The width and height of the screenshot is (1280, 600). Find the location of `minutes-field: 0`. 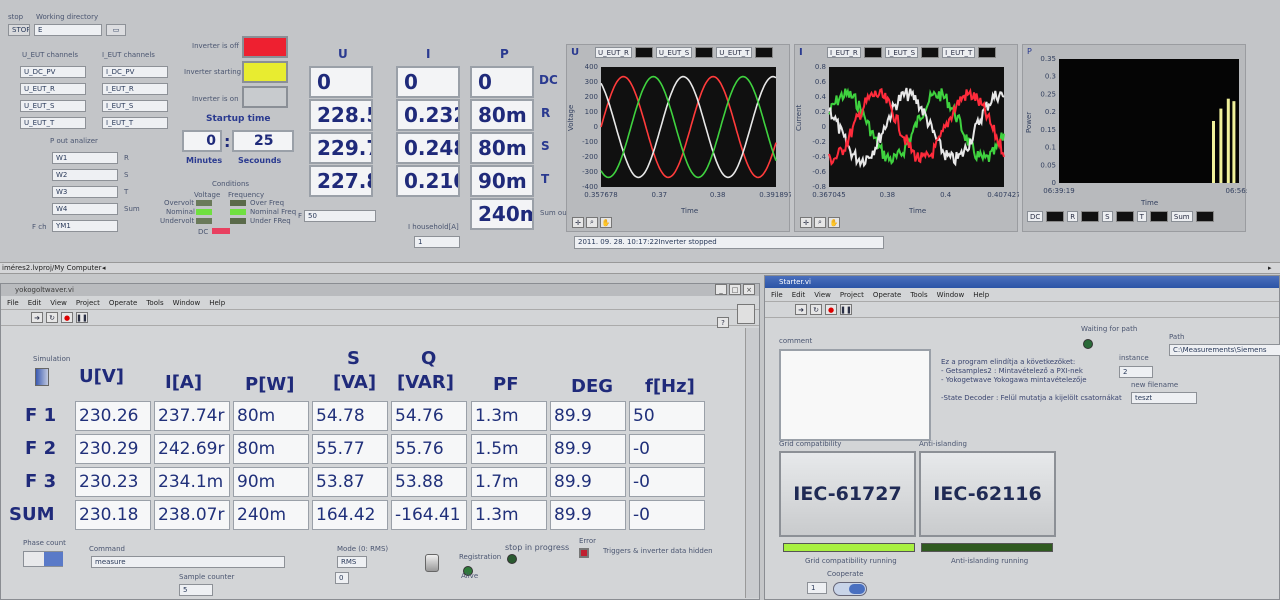

minutes-field: 0 is located at coordinates (202, 141).